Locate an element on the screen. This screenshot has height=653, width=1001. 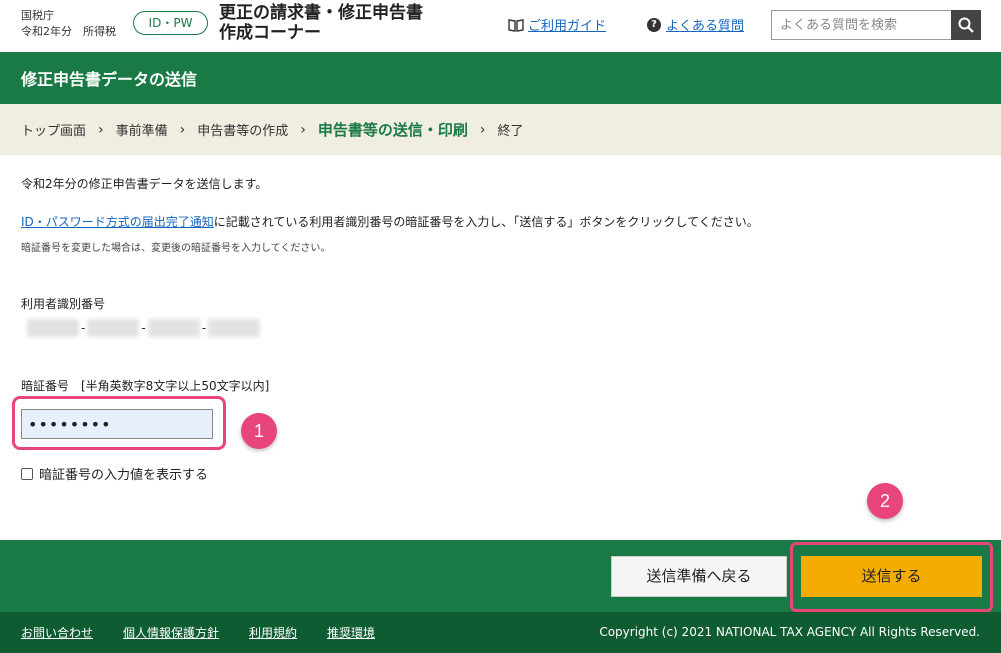
breadcrumb-item-create: 申告書等の作成 is located at coordinates (243, 131).